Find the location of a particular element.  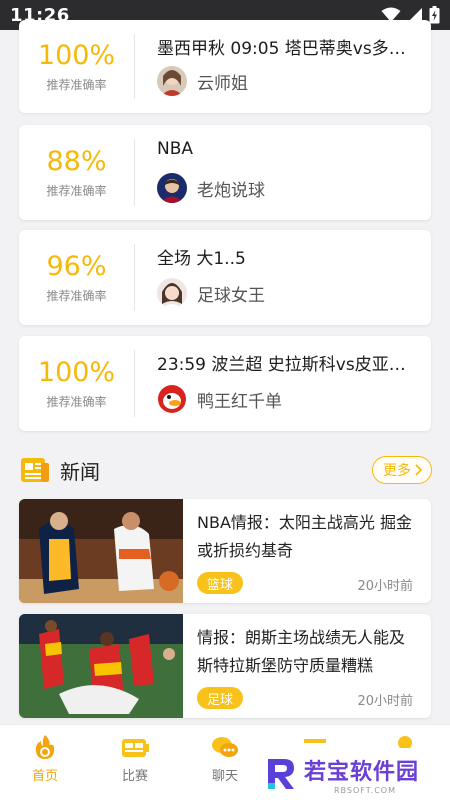

watermark: 若宝软件园 RBSOFT.COM is located at coordinates (350, 774).